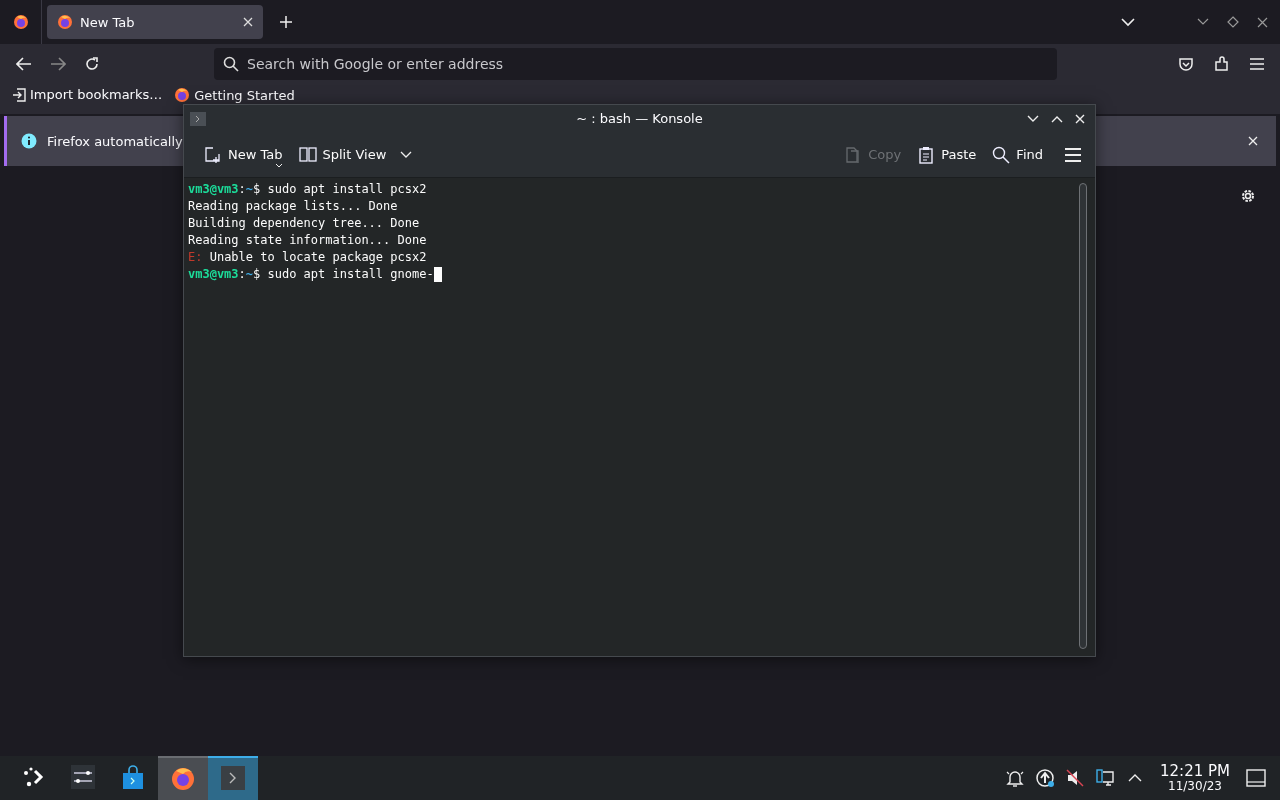 The width and height of the screenshot is (1280, 800). Describe the element at coordinates (1001, 154) in the screenshot. I see `search-icon` at that location.